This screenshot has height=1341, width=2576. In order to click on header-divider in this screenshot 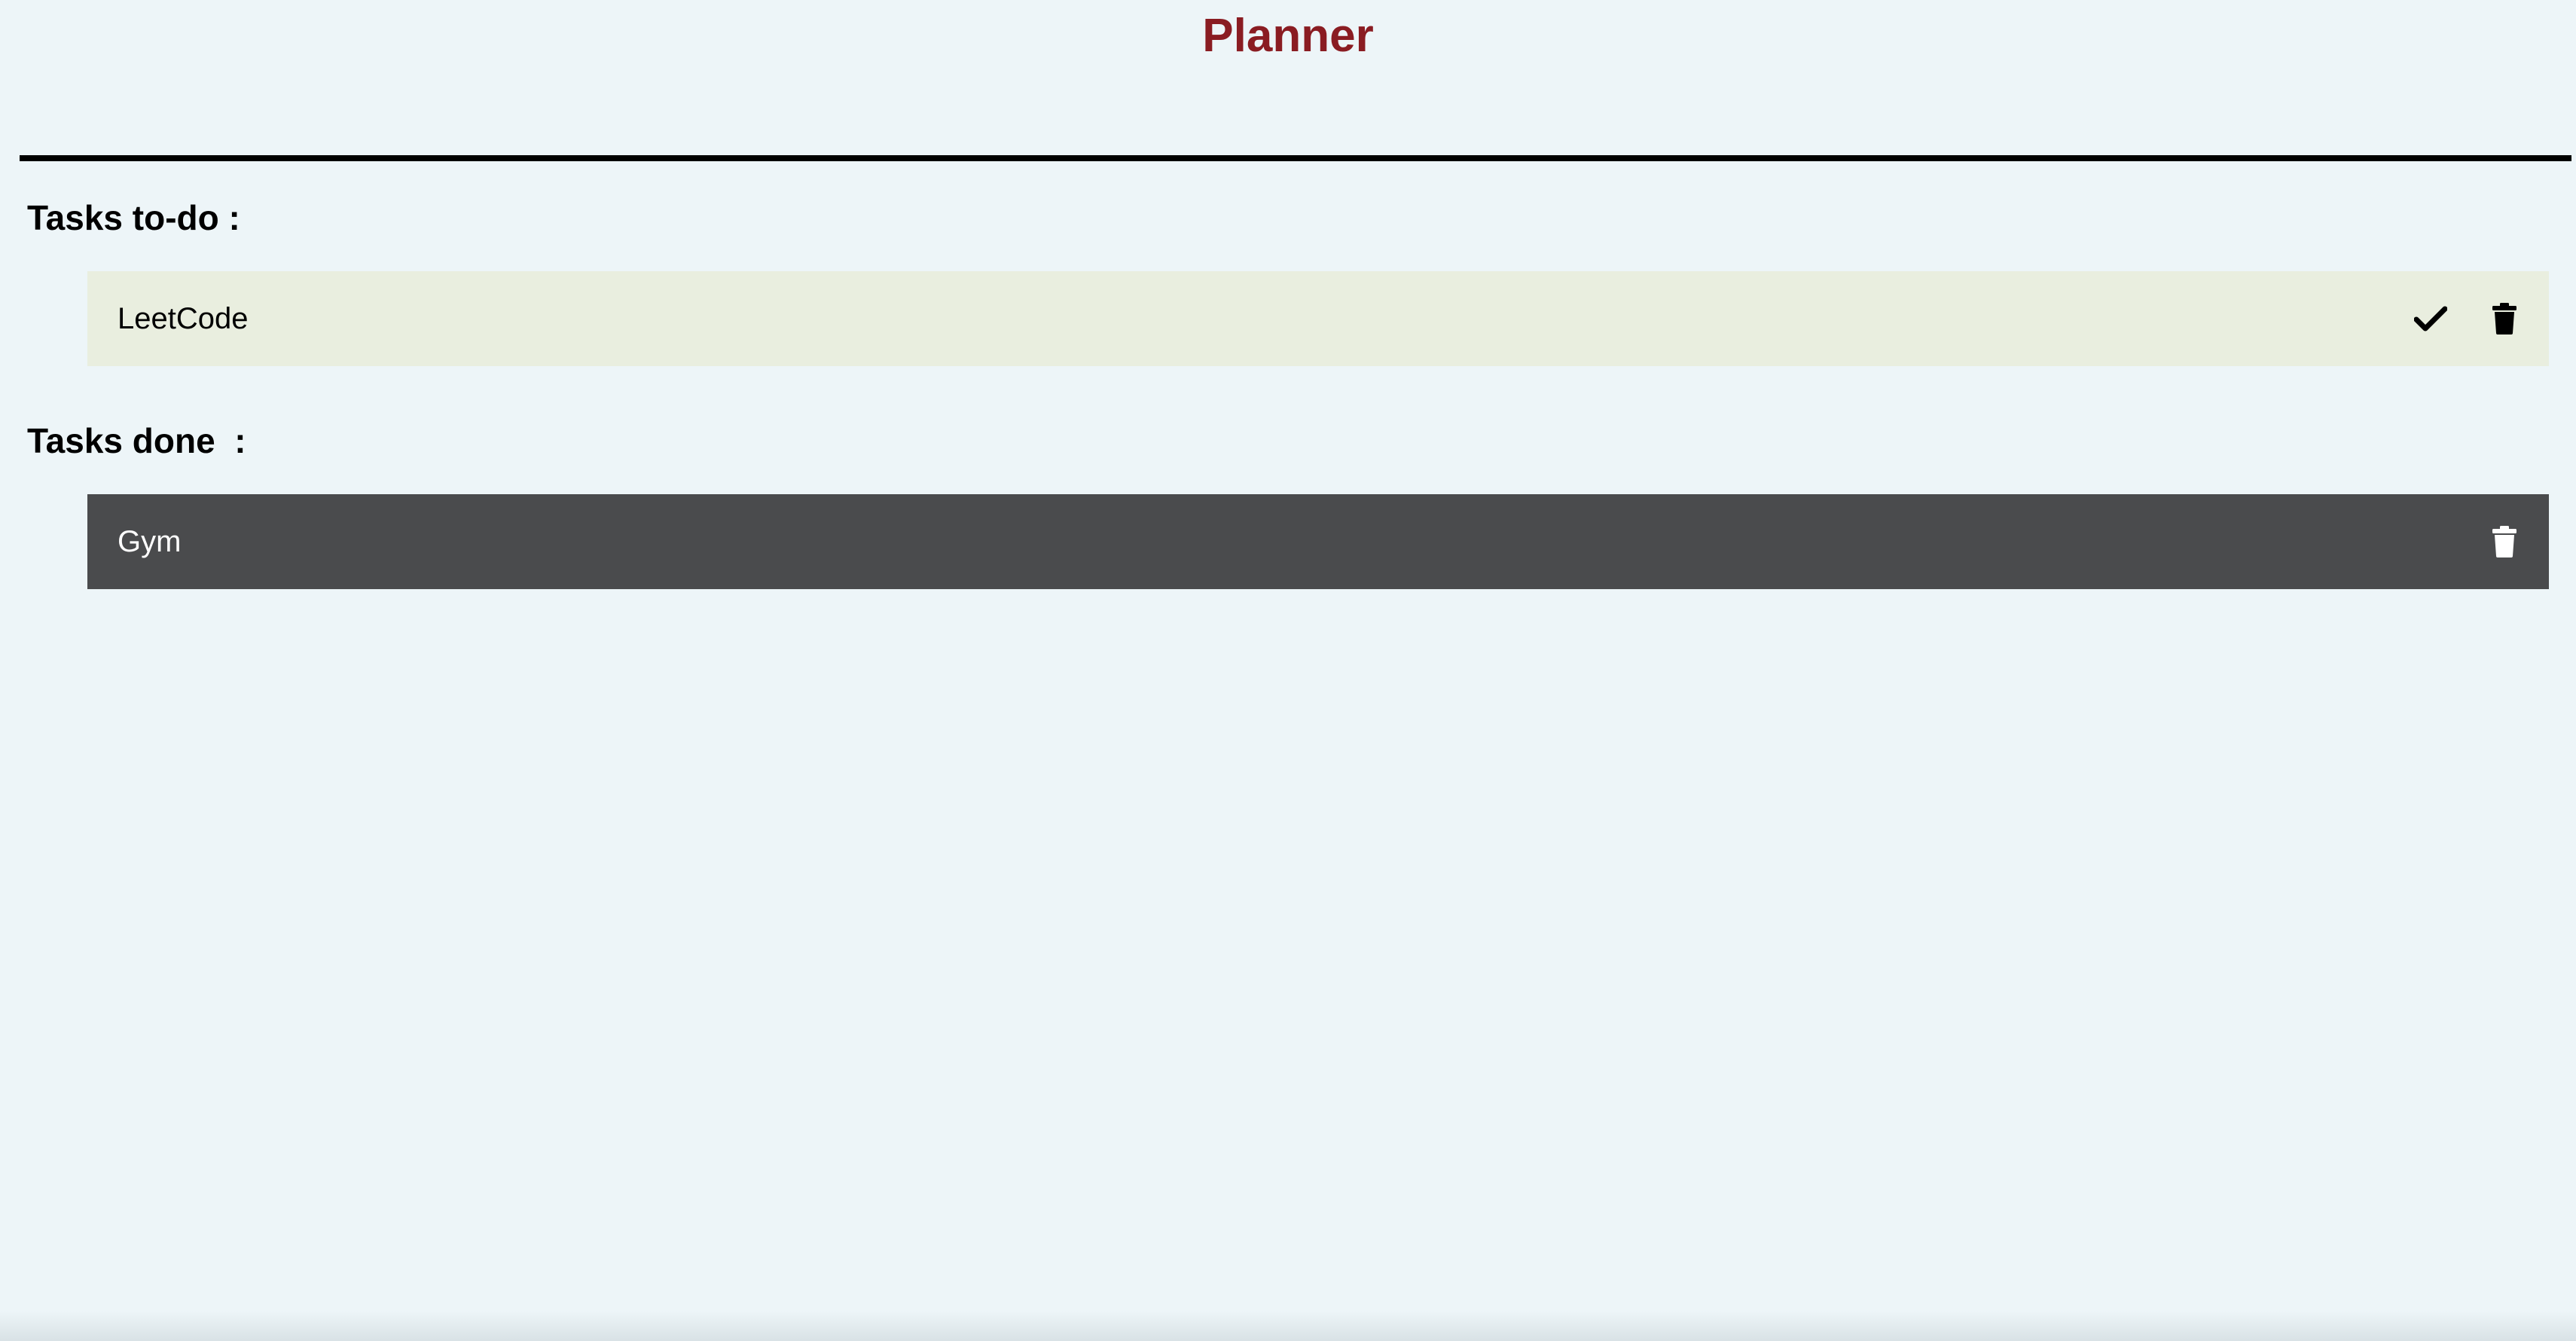, I will do `click(1296, 158)`.